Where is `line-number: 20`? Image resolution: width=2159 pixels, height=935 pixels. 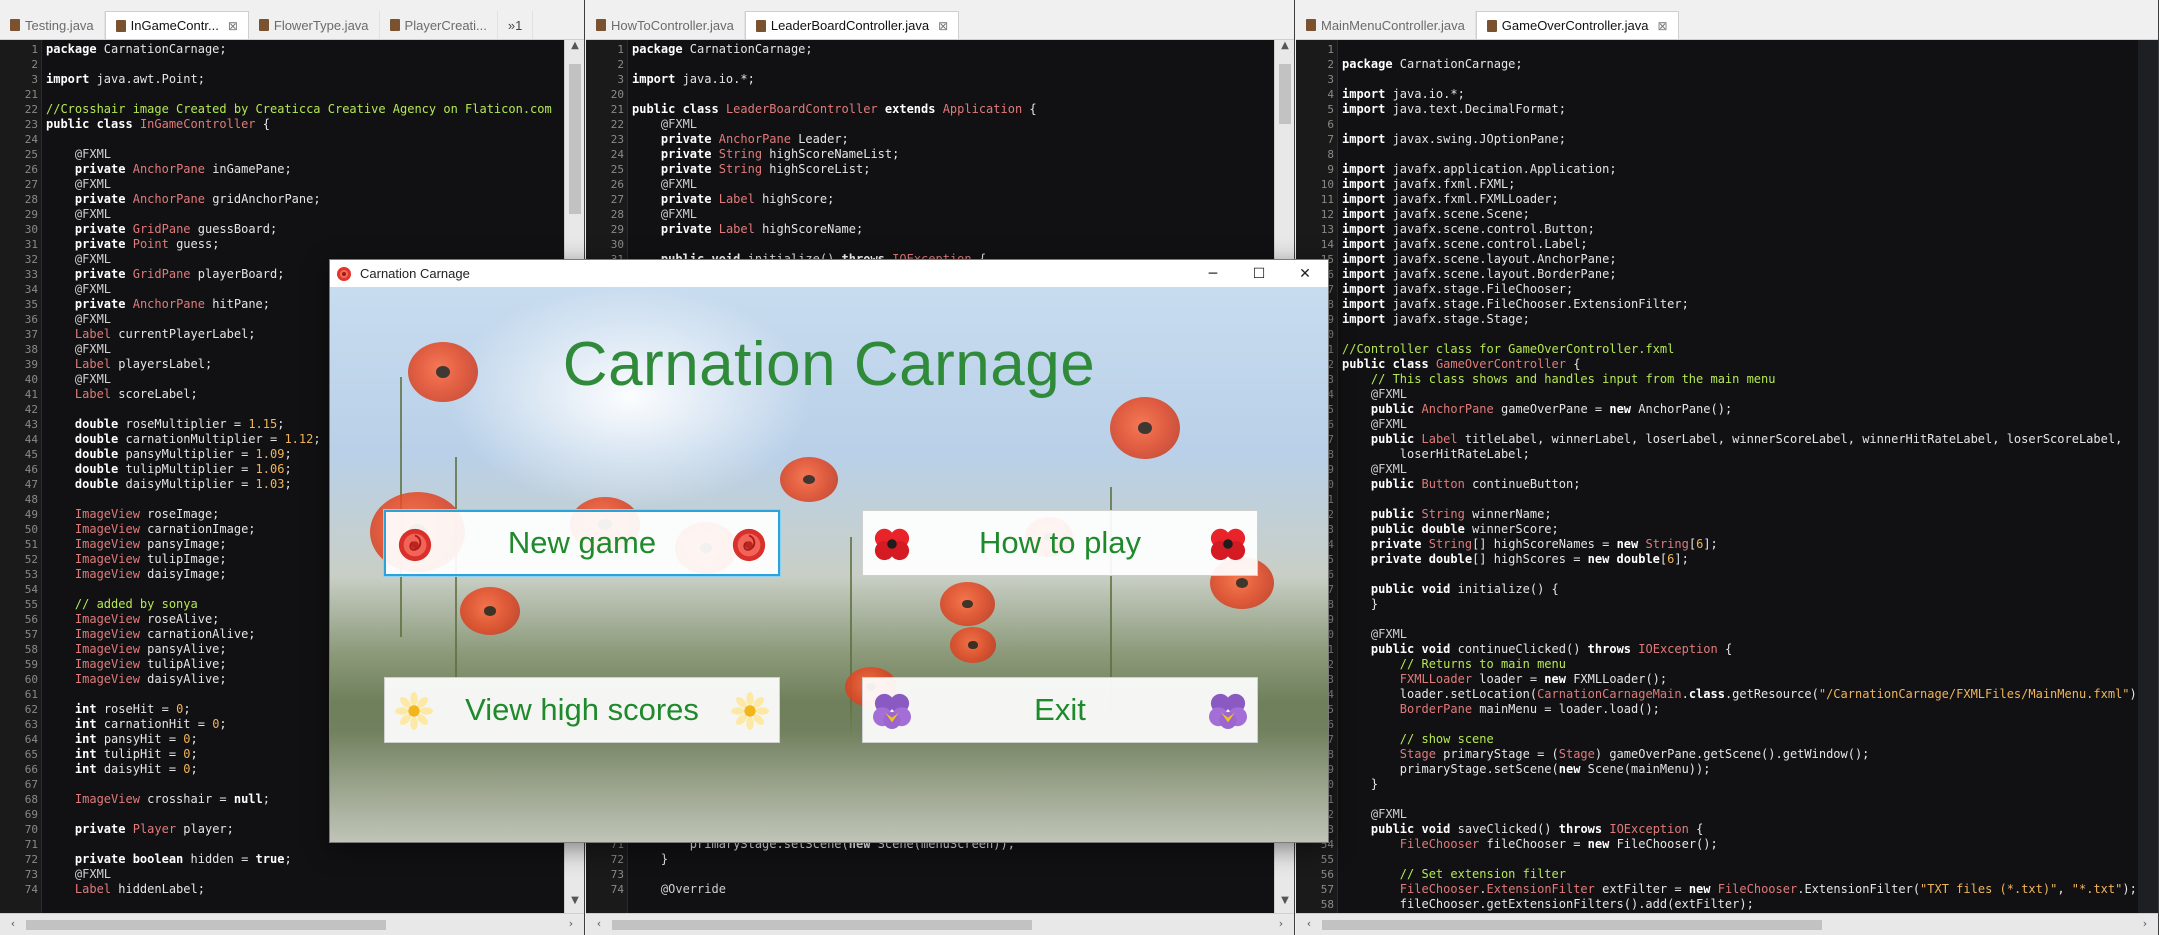 line-number: 20 is located at coordinates (617, 94).